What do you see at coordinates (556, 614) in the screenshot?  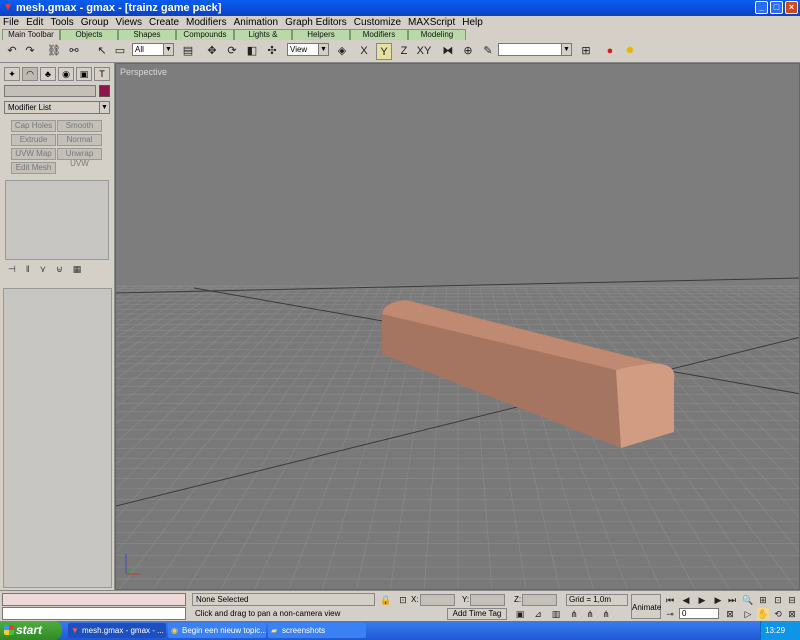 I see `percent-snap-icon: ▥` at bounding box center [556, 614].